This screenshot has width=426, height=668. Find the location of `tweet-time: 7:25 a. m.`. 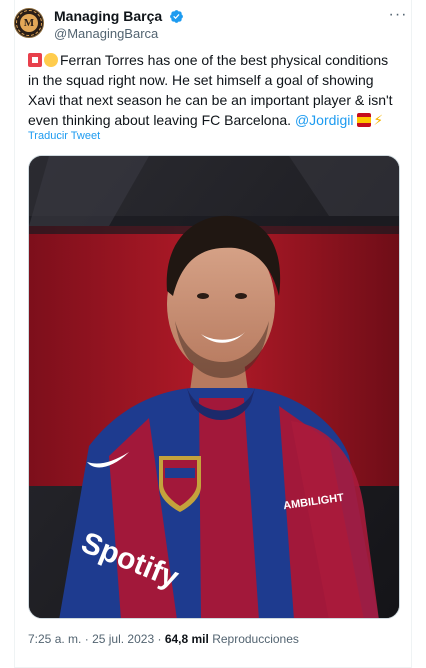

tweet-time: 7:25 a. m. is located at coordinates (54, 639).